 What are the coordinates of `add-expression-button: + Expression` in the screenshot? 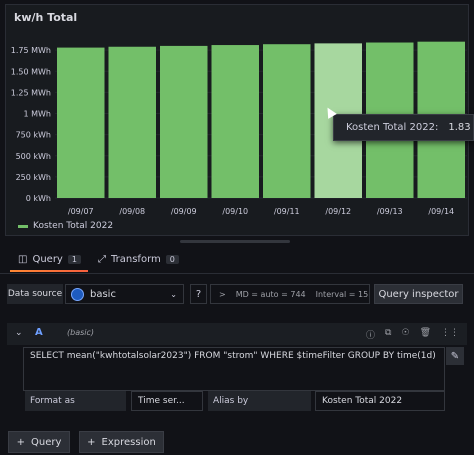 It's located at (121, 442).